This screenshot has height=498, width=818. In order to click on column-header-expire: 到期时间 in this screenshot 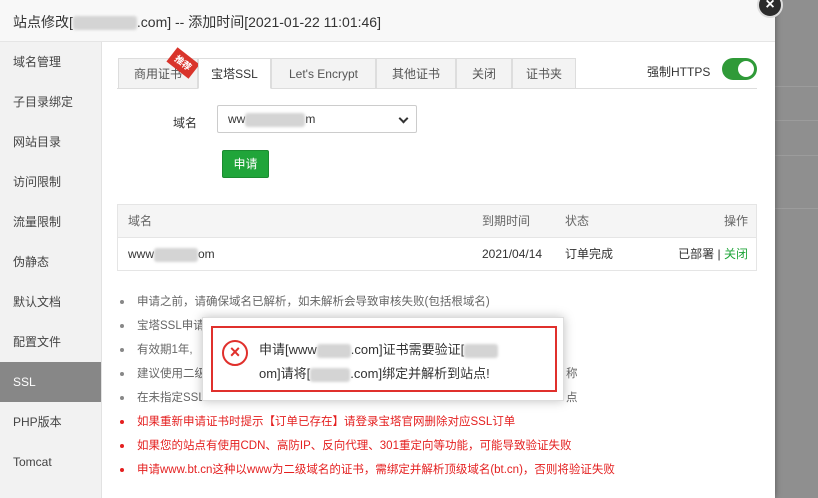, I will do `click(506, 221)`.